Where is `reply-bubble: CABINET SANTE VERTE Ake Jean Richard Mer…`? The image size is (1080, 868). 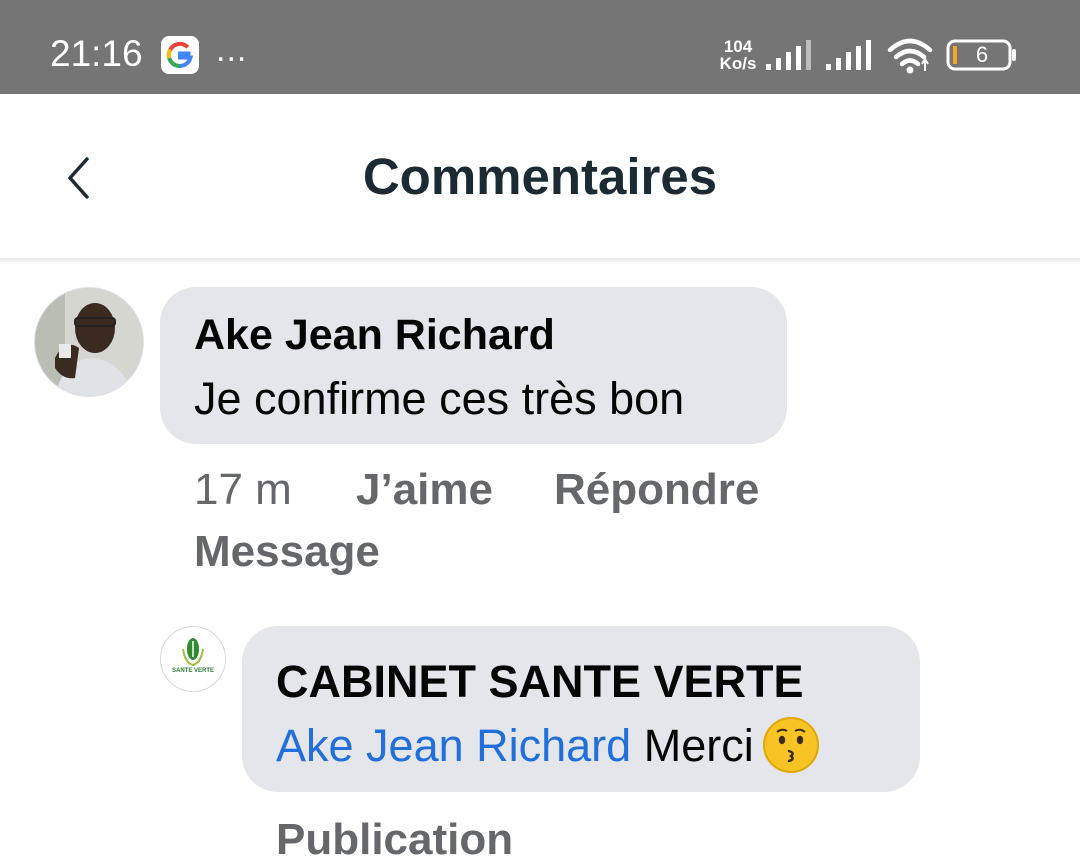
reply-bubble: CABINET SANTE VERTE Ake Jean Richard Mer… is located at coordinates (581, 709).